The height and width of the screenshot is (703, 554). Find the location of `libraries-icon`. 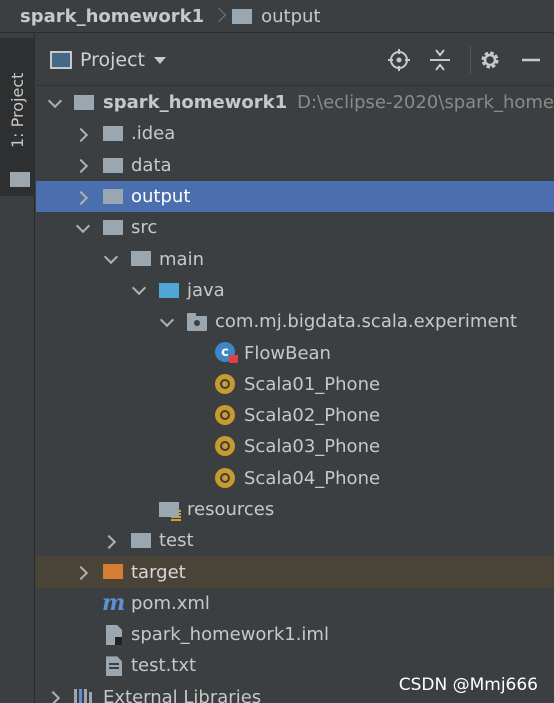

libraries-icon is located at coordinates (83, 695).